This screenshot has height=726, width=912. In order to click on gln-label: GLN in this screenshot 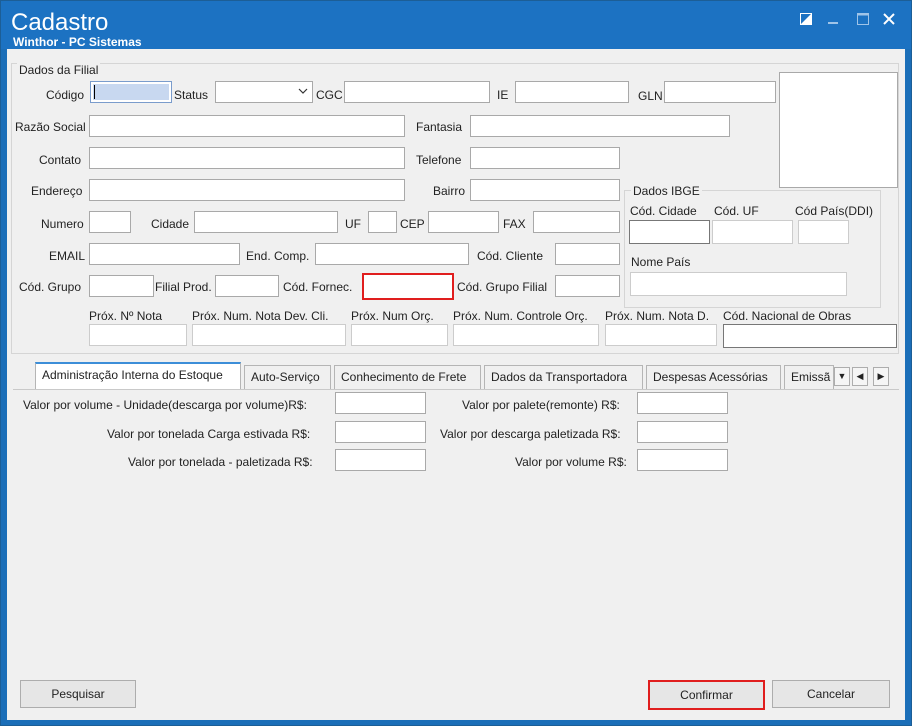, I will do `click(650, 96)`.